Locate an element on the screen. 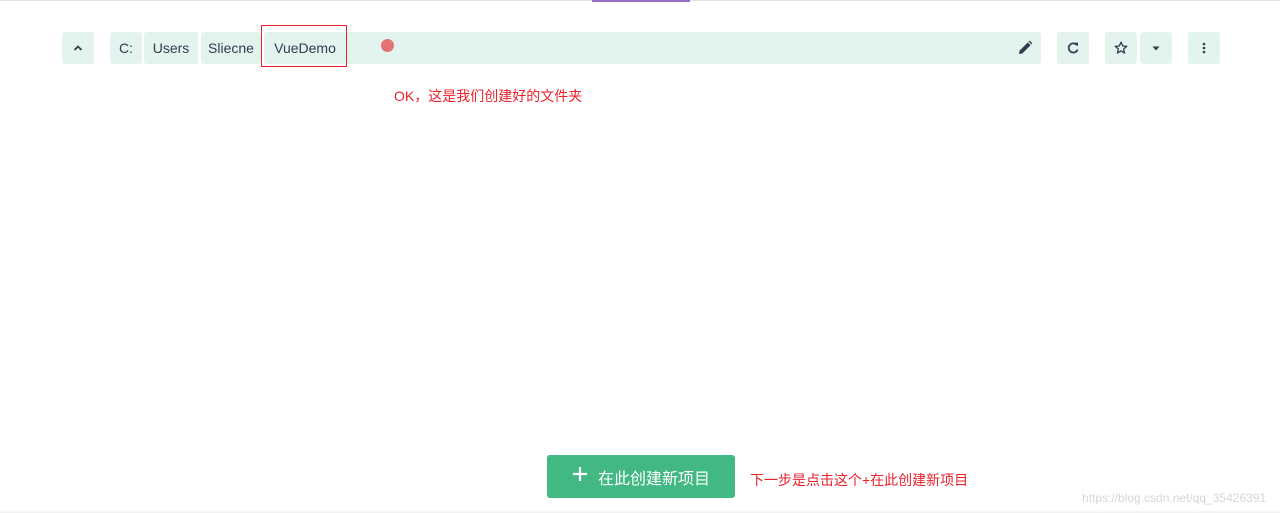  breadcrumb-user: Sliecne is located at coordinates (231, 48).